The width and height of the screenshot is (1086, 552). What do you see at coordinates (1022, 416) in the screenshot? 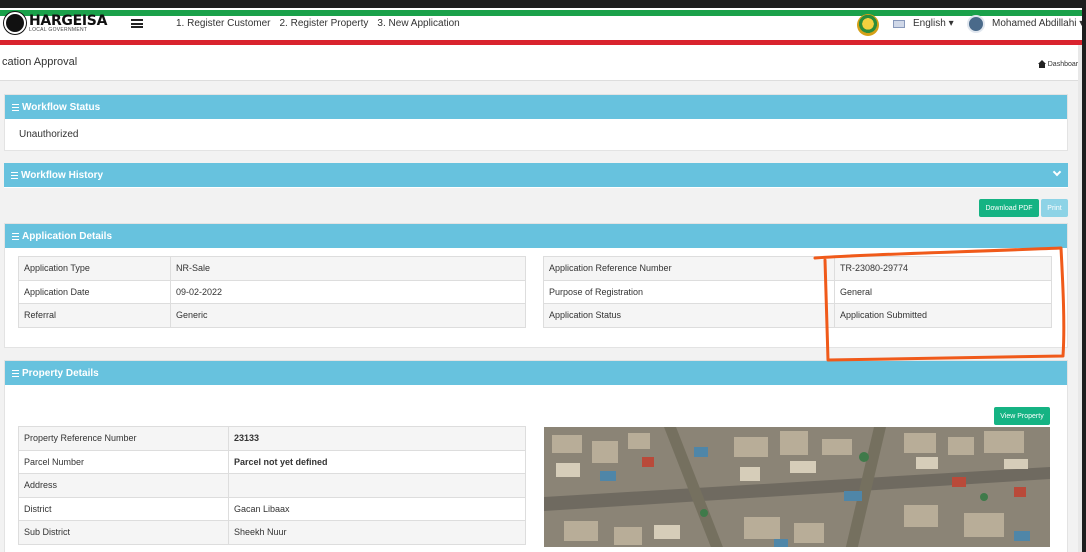
I see `view-property-button: View Property` at bounding box center [1022, 416].